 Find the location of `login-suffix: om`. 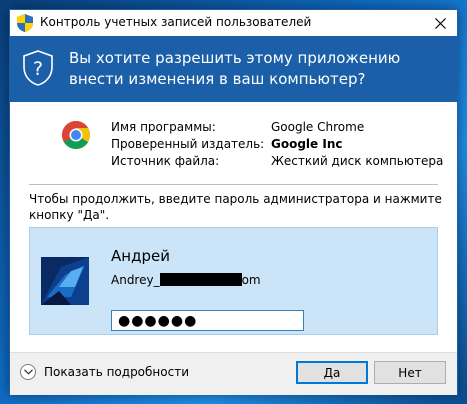

login-suffix: om is located at coordinates (251, 280).